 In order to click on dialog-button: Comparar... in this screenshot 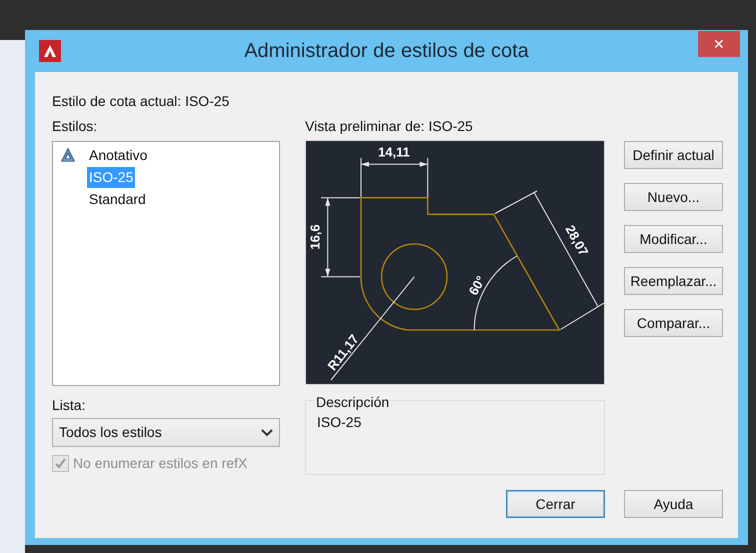, I will do `click(673, 323)`.